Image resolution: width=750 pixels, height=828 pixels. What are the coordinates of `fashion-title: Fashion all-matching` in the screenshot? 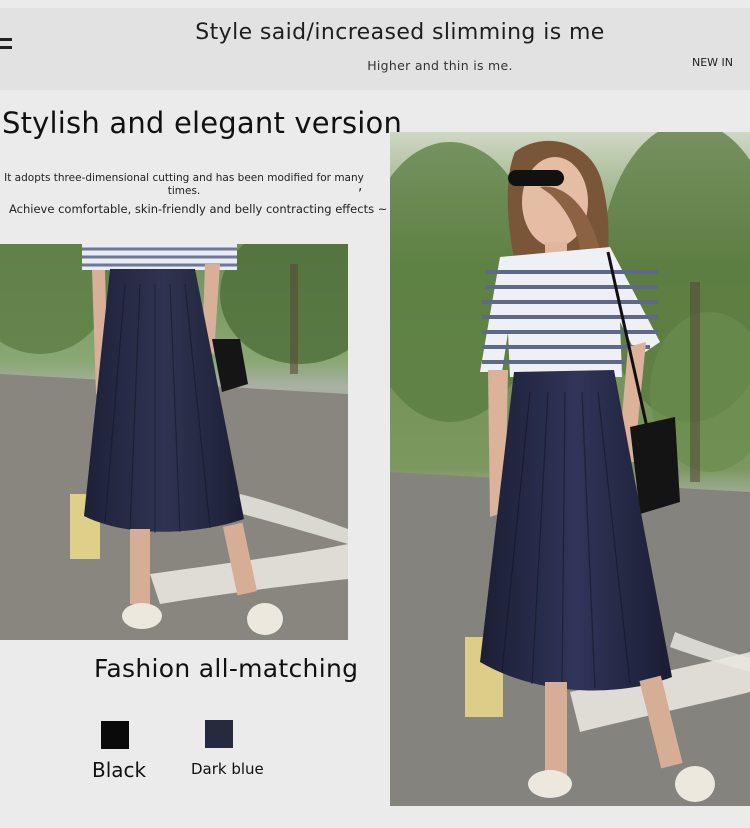 It's located at (226, 668).